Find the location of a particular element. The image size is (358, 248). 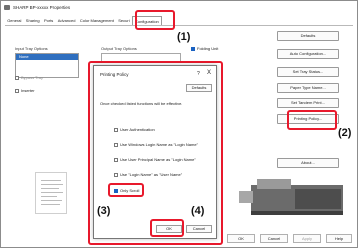

user-authentication-checkbox: User Authentication is located at coordinates (134, 129).